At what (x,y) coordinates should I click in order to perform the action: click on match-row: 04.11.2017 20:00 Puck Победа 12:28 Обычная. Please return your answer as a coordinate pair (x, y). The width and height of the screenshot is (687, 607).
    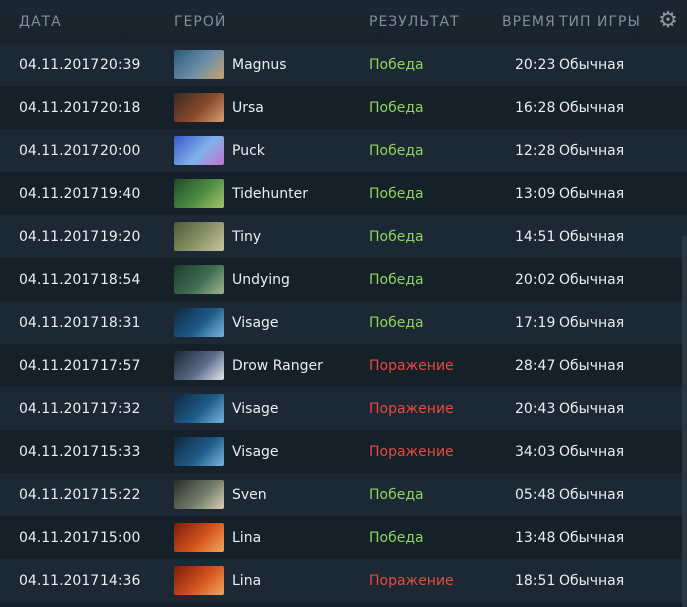
    Looking at the image, I should click on (343, 150).